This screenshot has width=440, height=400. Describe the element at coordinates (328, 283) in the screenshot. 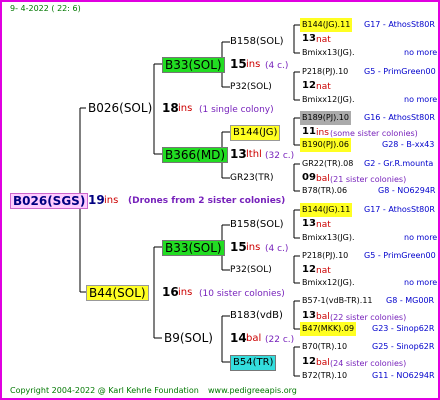

I see `l4-node-12: Bmixx12(JG).` at that location.